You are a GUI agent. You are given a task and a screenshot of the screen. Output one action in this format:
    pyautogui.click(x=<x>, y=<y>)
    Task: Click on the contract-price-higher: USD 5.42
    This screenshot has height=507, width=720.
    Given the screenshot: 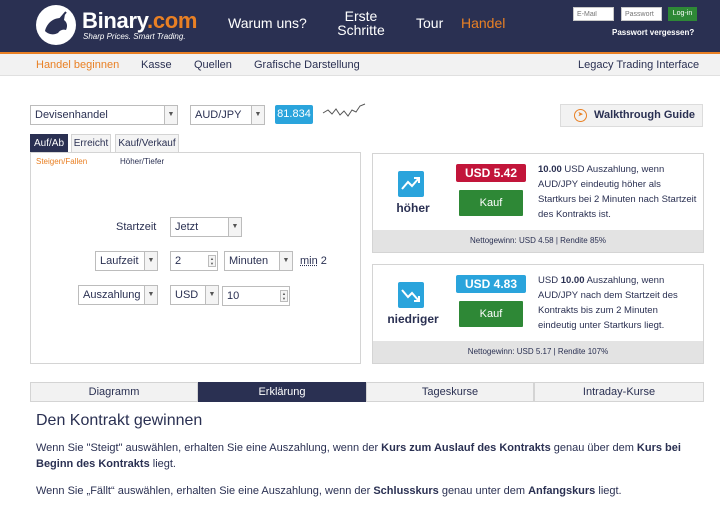 What is the action you would take?
    pyautogui.click(x=491, y=173)
    